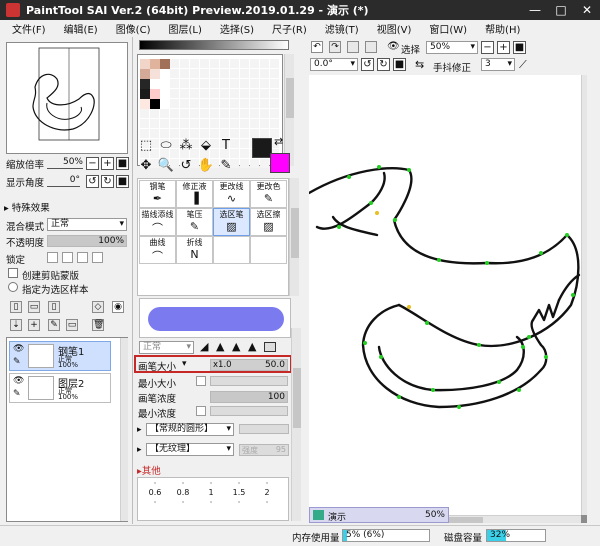 The height and width of the screenshot is (546, 600). I want to click on size-preset: · 1.5 ·, so click(239, 494).